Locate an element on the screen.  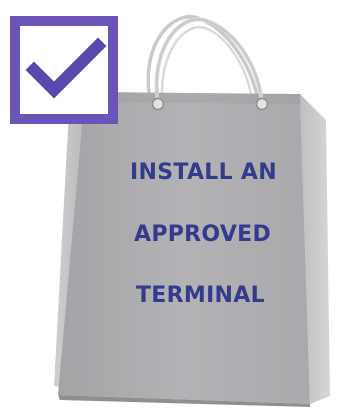
message-line-1: INSTALL AN is located at coordinates (203, 172).